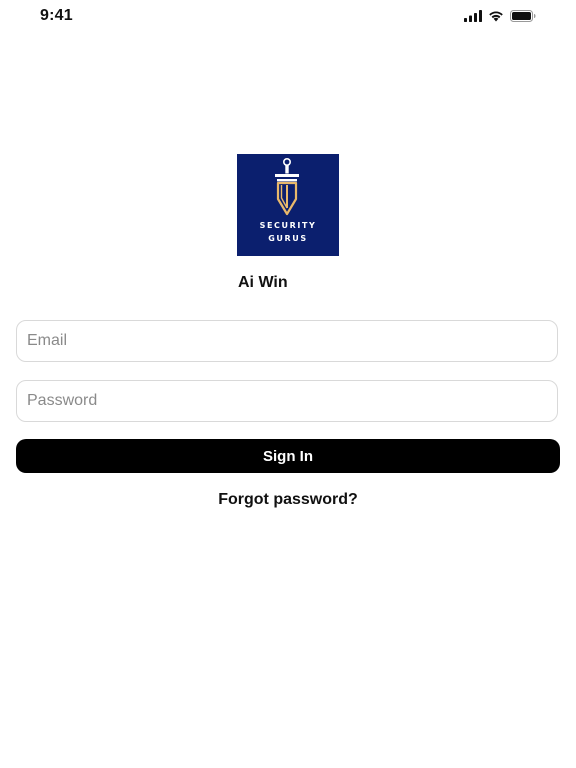 Image resolution: width=576 pixels, height=768 pixels. Describe the element at coordinates (288, 238) in the screenshot. I see `logo-text-line2: GURUS` at that location.